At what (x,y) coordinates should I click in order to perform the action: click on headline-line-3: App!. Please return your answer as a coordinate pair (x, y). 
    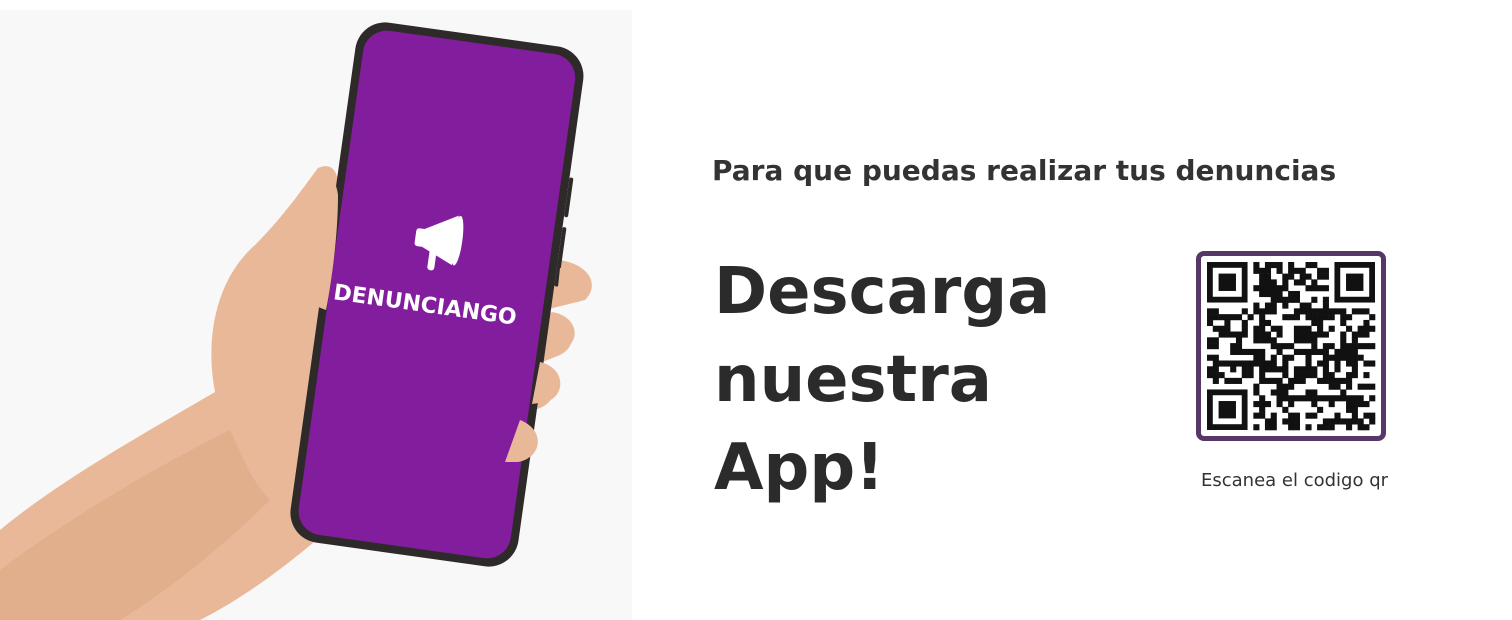
    Looking at the image, I should click on (799, 468).